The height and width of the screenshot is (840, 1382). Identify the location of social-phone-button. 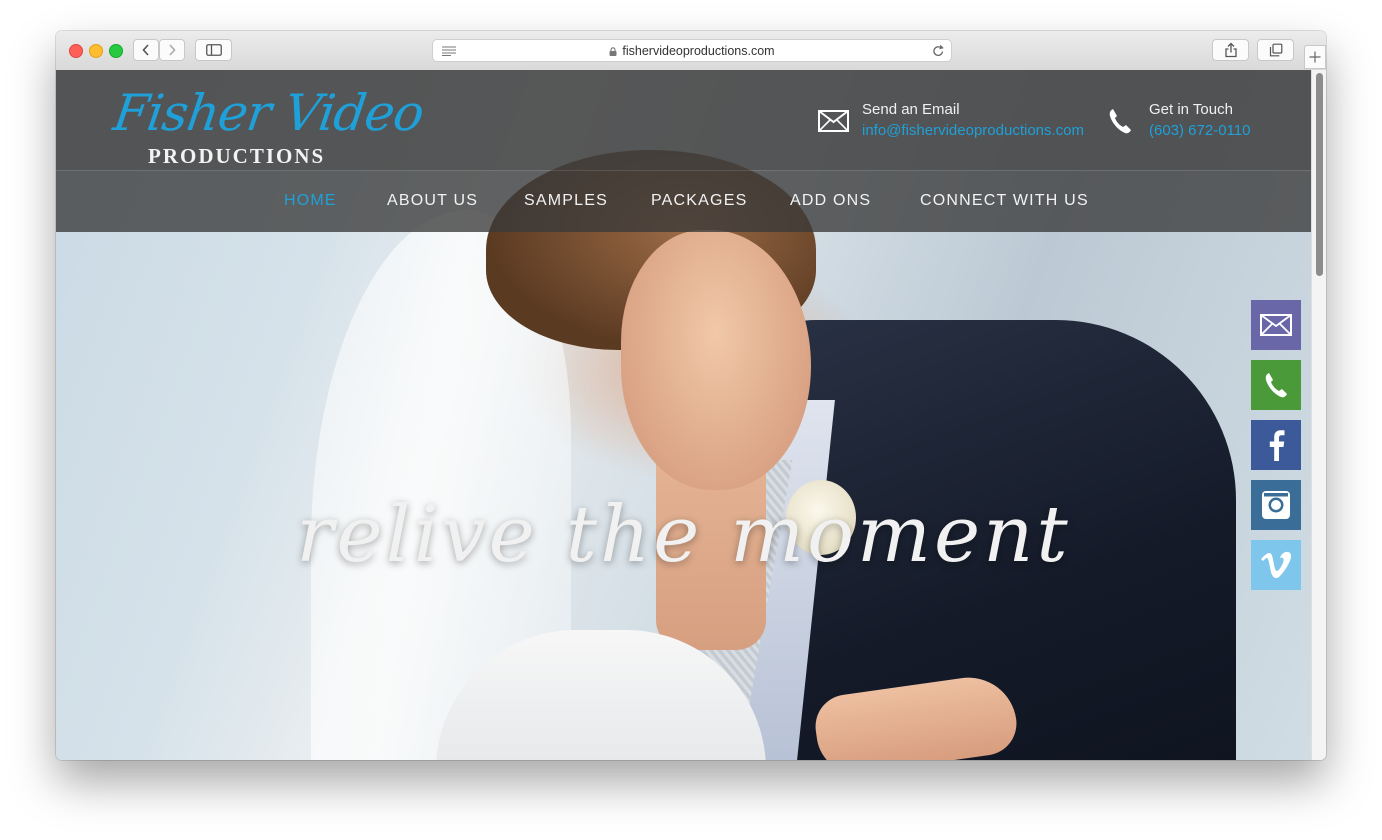
(1276, 385).